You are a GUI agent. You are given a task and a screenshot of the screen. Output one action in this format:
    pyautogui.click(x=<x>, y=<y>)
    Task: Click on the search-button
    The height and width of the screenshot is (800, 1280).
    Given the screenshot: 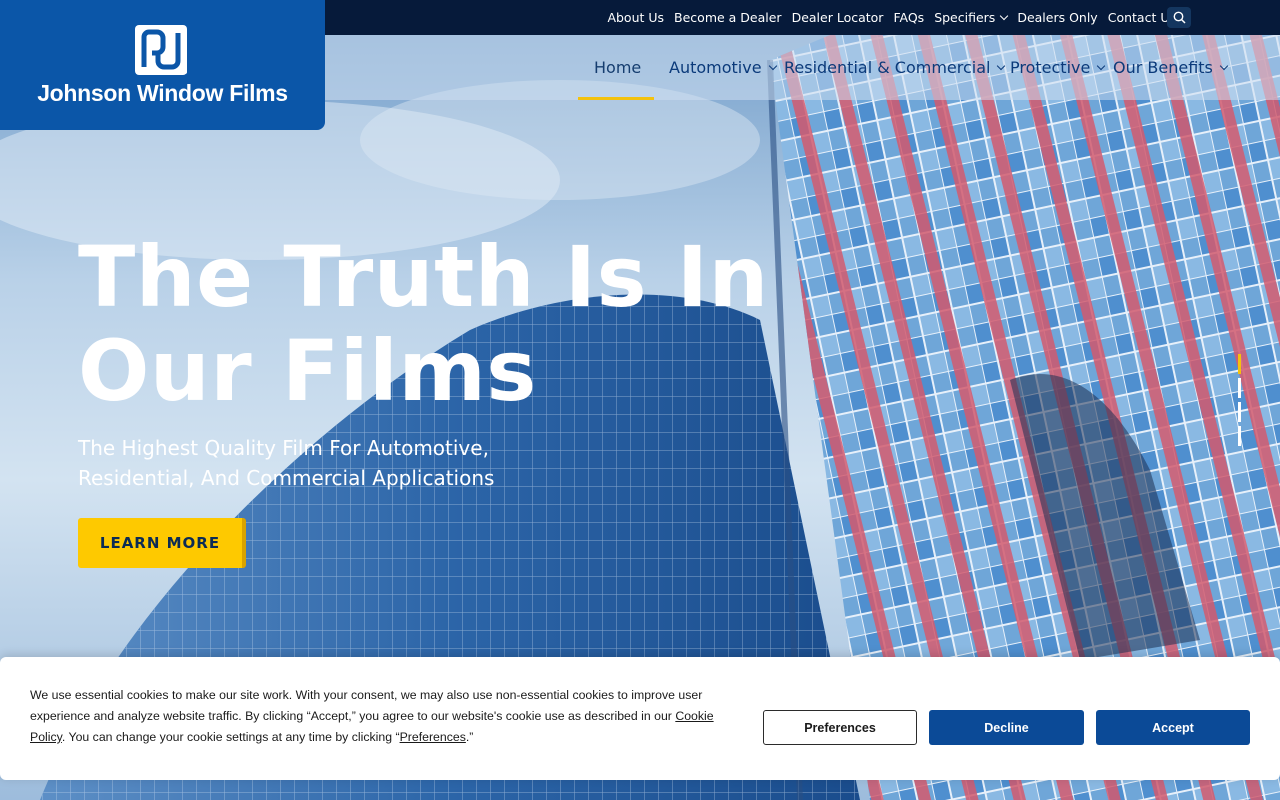 What is the action you would take?
    pyautogui.click(x=1179, y=17)
    